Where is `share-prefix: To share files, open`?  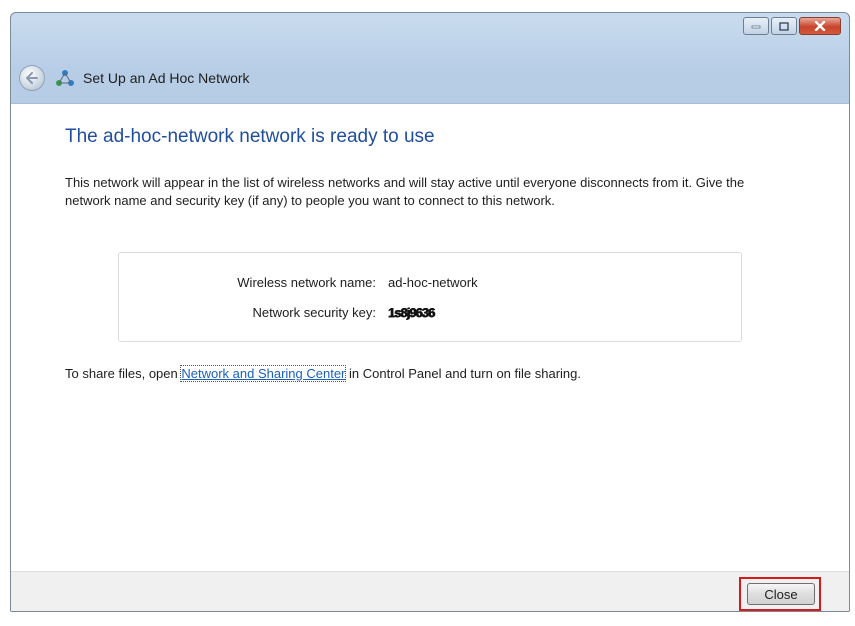 share-prefix: To share files, open is located at coordinates (121, 373).